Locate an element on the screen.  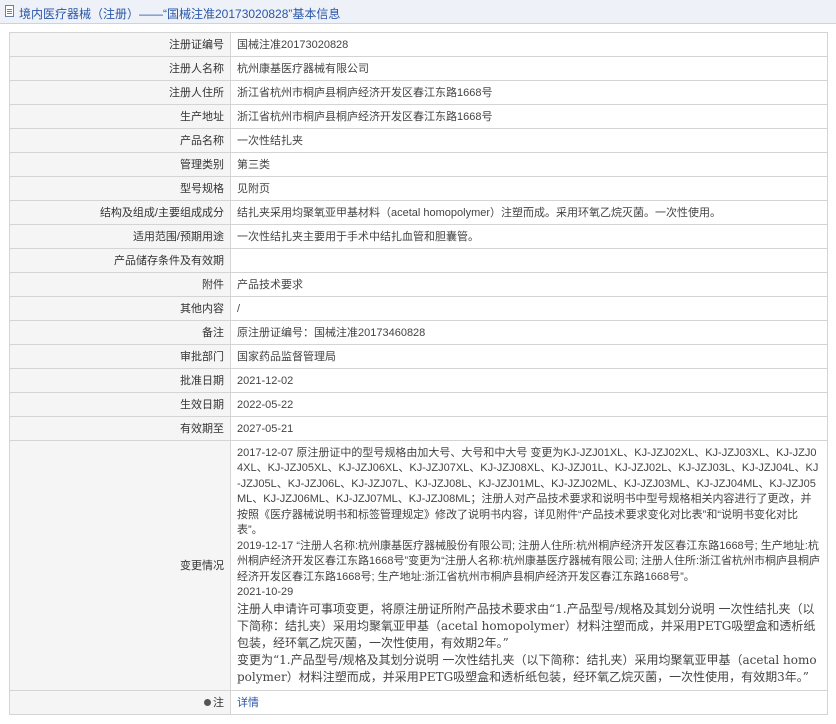
table-row: 批准日期 2021-12-02 is located at coordinates (418, 380).